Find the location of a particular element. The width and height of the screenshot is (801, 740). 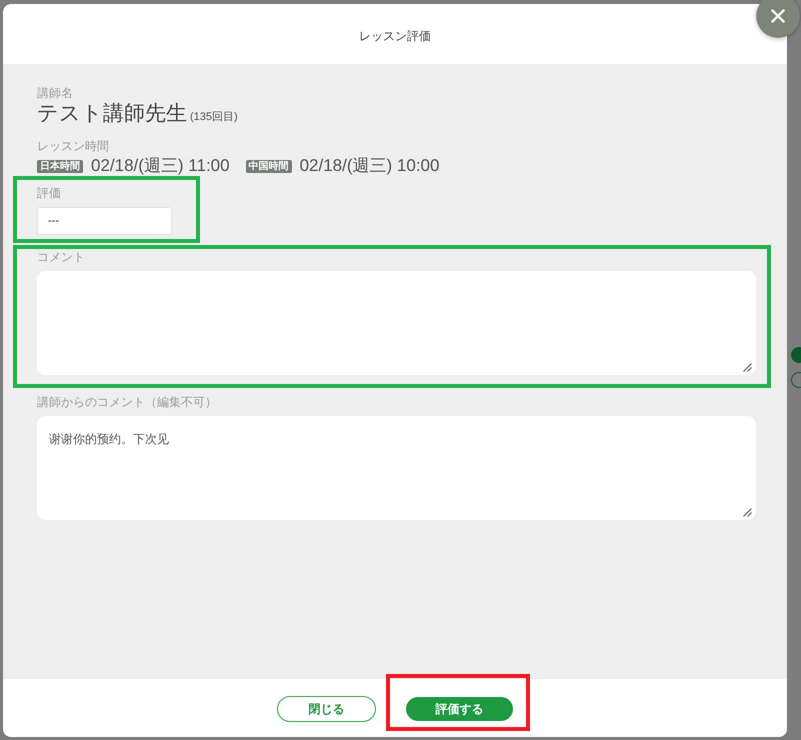

ring-icon is located at coordinates (796, 380).